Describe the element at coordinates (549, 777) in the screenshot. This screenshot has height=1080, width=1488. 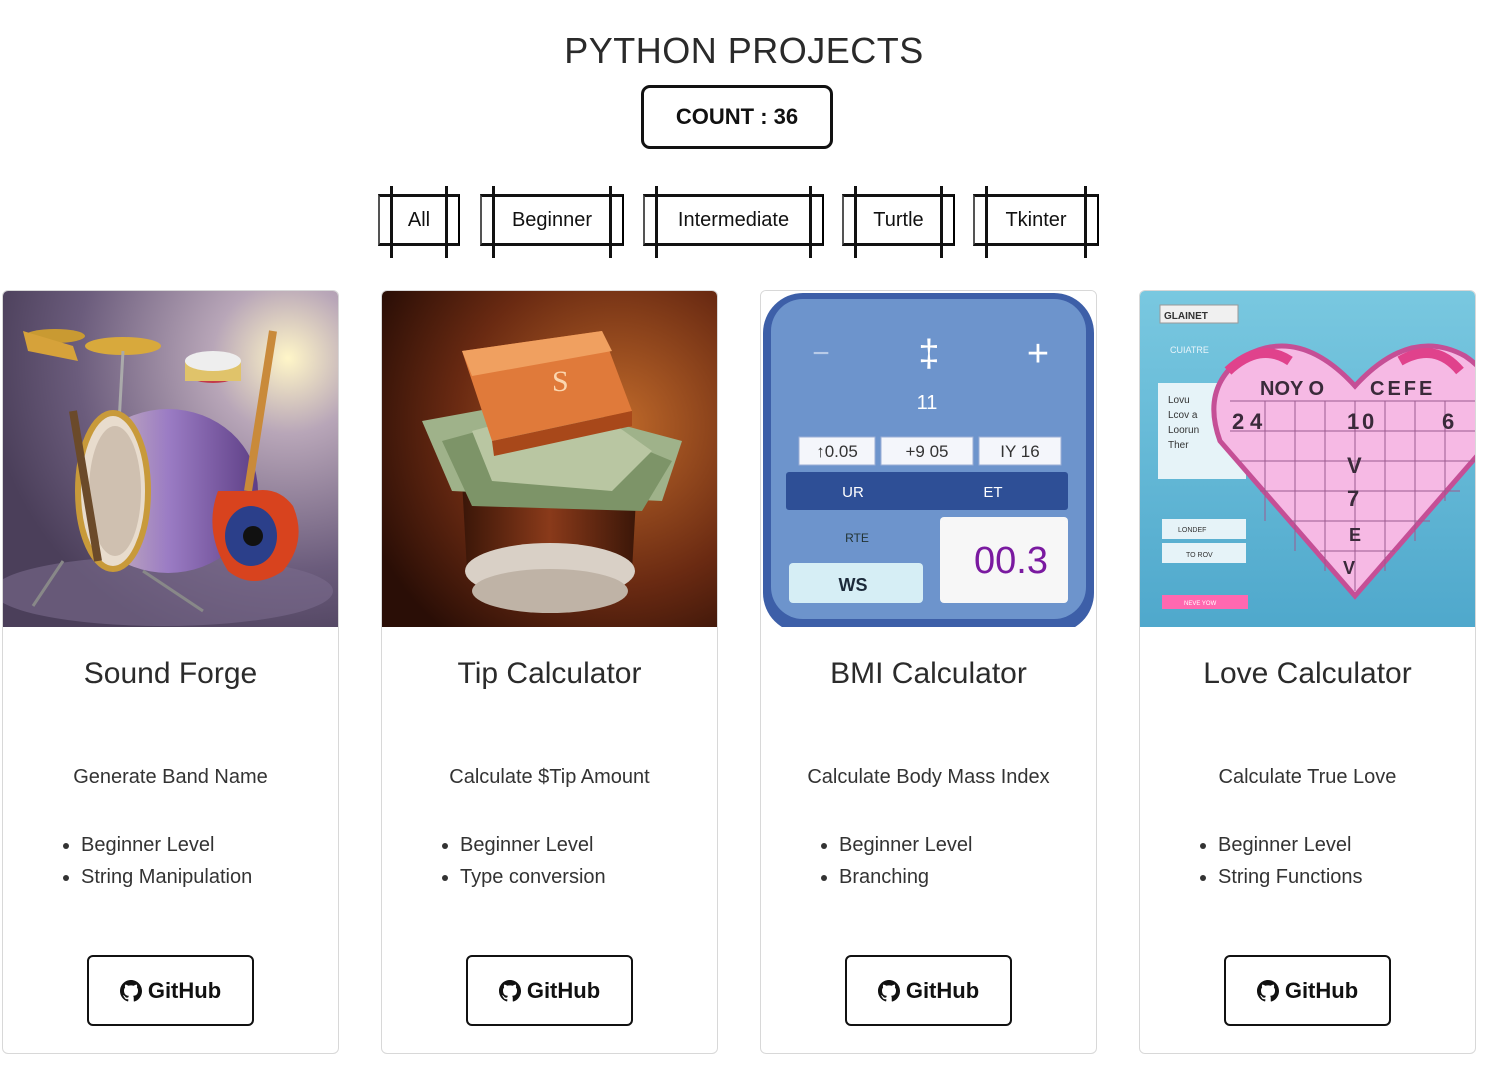
I see `card-description: Calculate $Tip Amount` at that location.